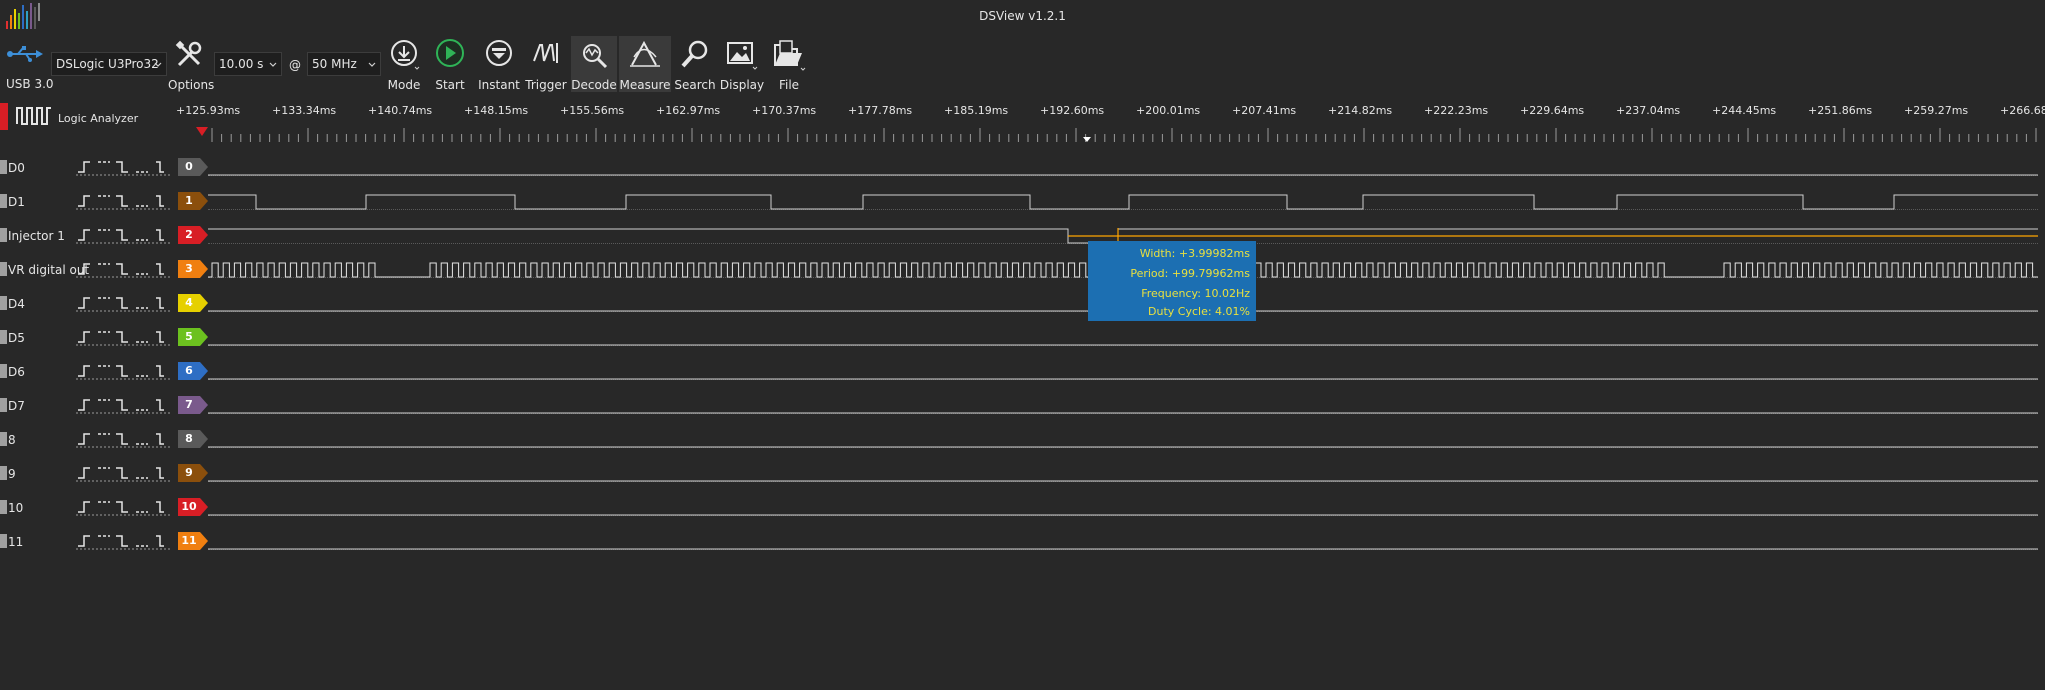 This screenshot has width=2045, height=690. Describe the element at coordinates (1022, 167) in the screenshot. I see `channel-row: D0 0` at that location.